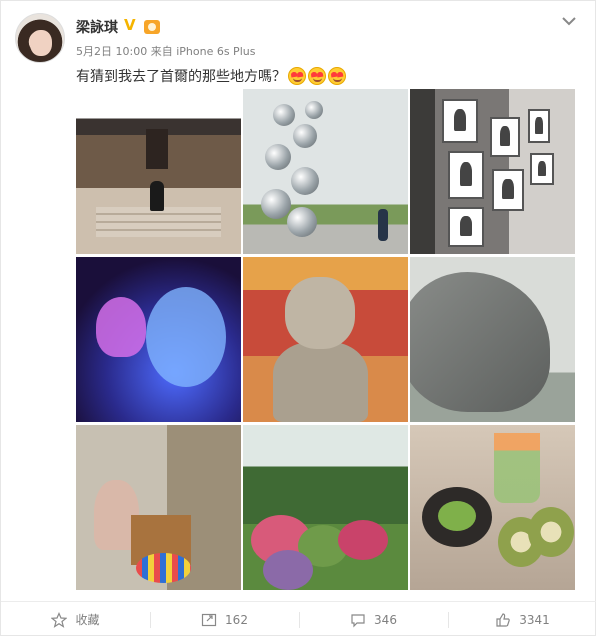 Image resolution: width=596 pixels, height=636 pixels. What do you see at coordinates (40, 38) in the screenshot?
I see `avatar` at bounding box center [40, 38].